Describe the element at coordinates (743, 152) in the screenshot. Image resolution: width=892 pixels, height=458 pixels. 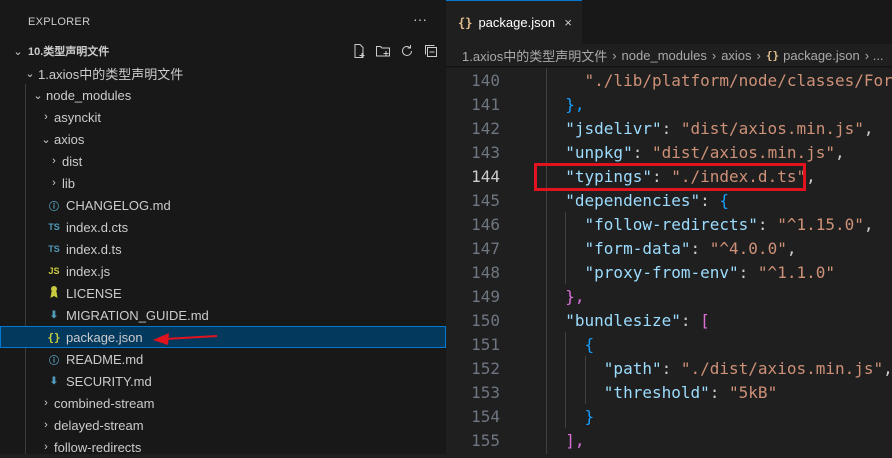
I see `code-token: "dist/axios.min.js"` at that location.